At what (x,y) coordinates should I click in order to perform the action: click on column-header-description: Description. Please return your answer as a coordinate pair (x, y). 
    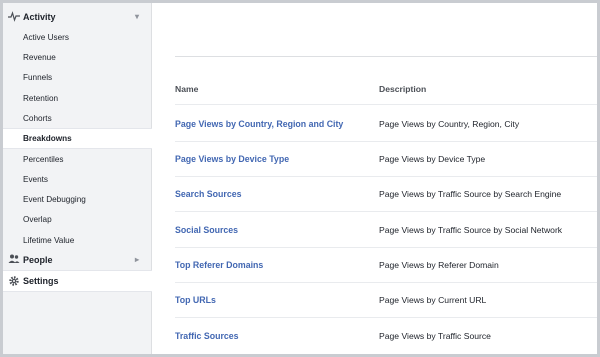
    Looking at the image, I should click on (403, 89).